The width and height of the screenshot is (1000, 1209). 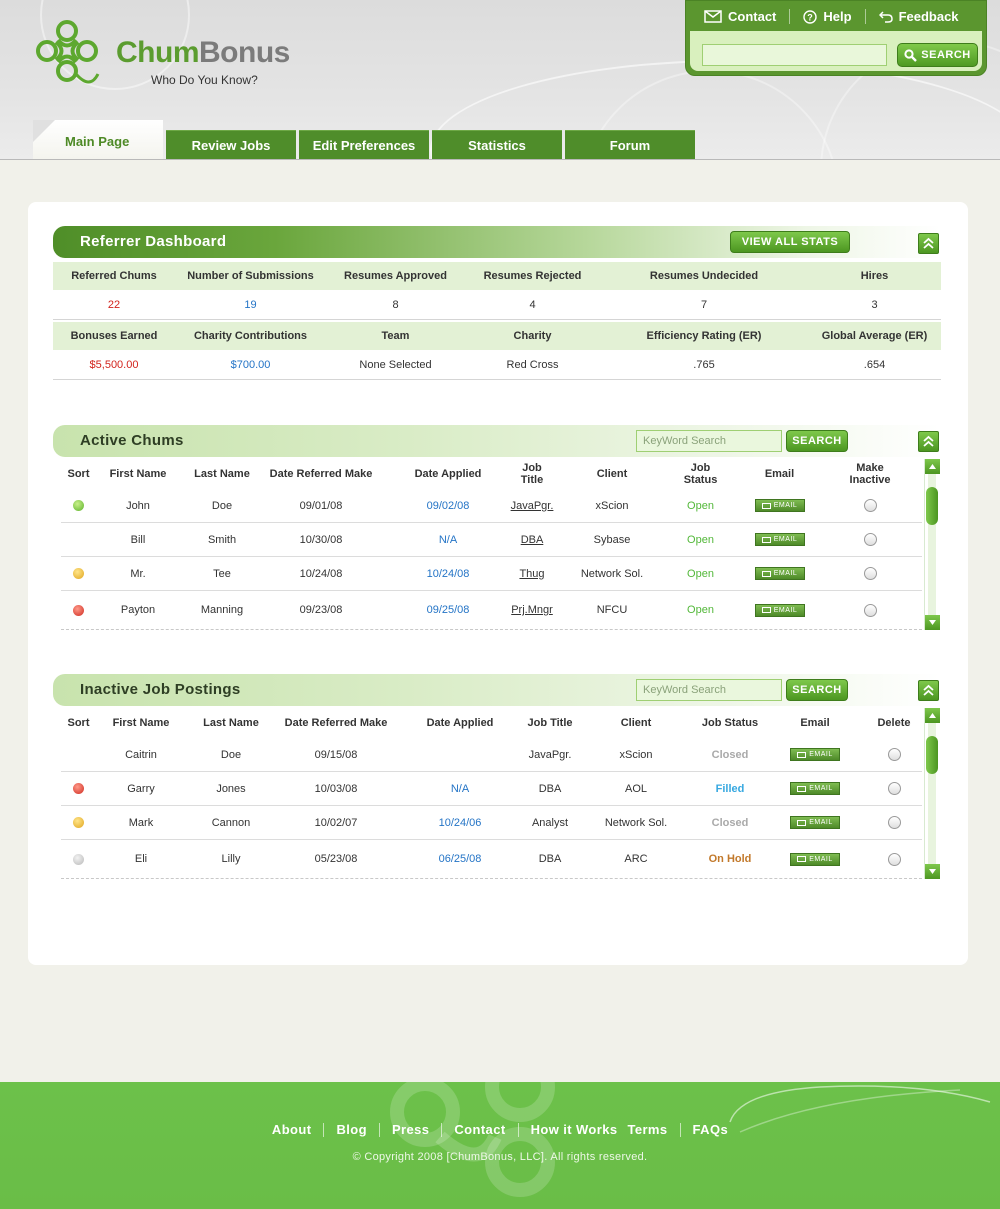 What do you see at coordinates (292, 1129) in the screenshot?
I see `footer-link-about: About` at bounding box center [292, 1129].